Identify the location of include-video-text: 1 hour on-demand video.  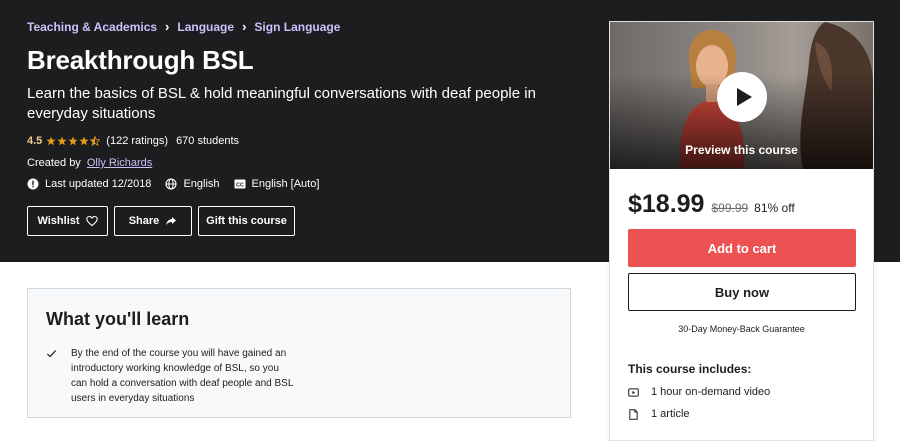
(711, 392).